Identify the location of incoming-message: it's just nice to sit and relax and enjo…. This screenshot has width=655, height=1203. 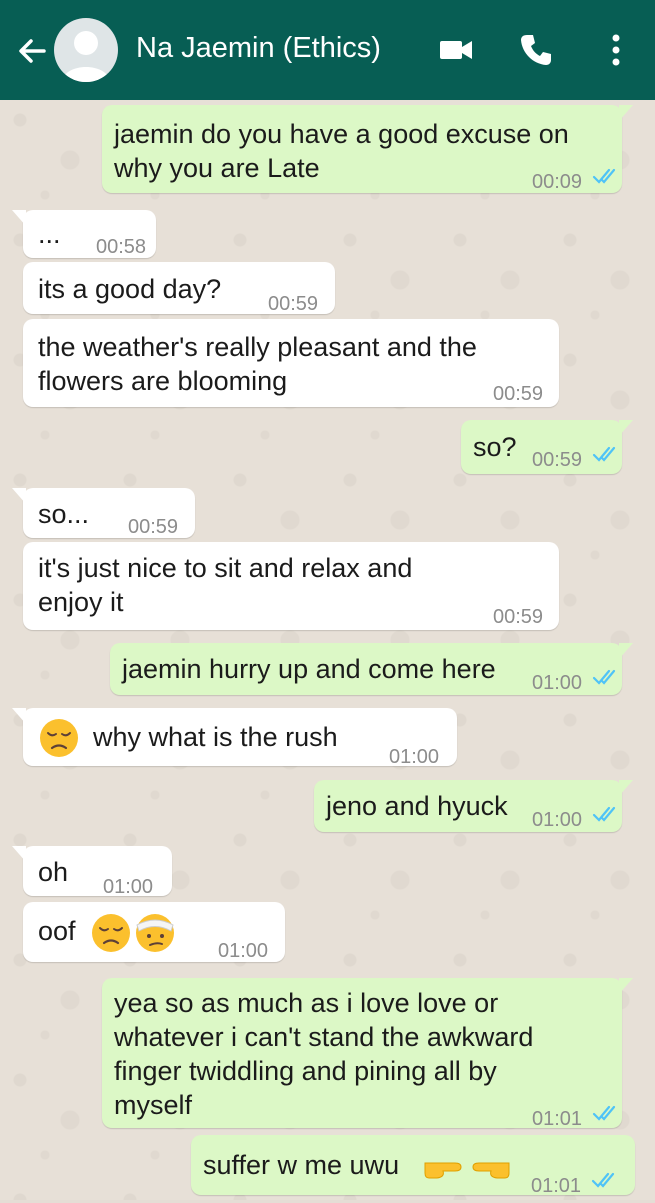
(291, 586).